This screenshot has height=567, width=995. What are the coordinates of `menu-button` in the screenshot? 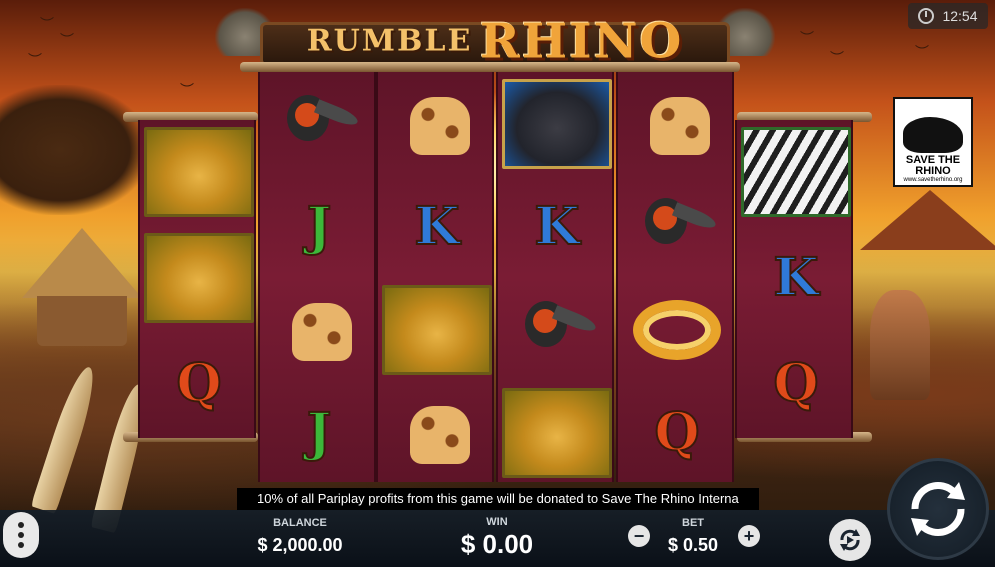 It's located at (21, 535).